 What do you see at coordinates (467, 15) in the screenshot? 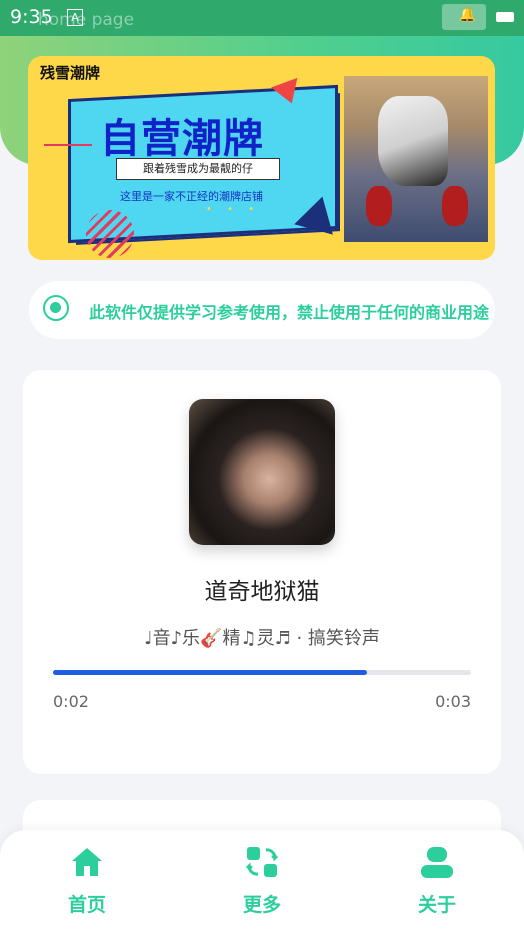
I see `bell-icon: 🔔` at bounding box center [467, 15].